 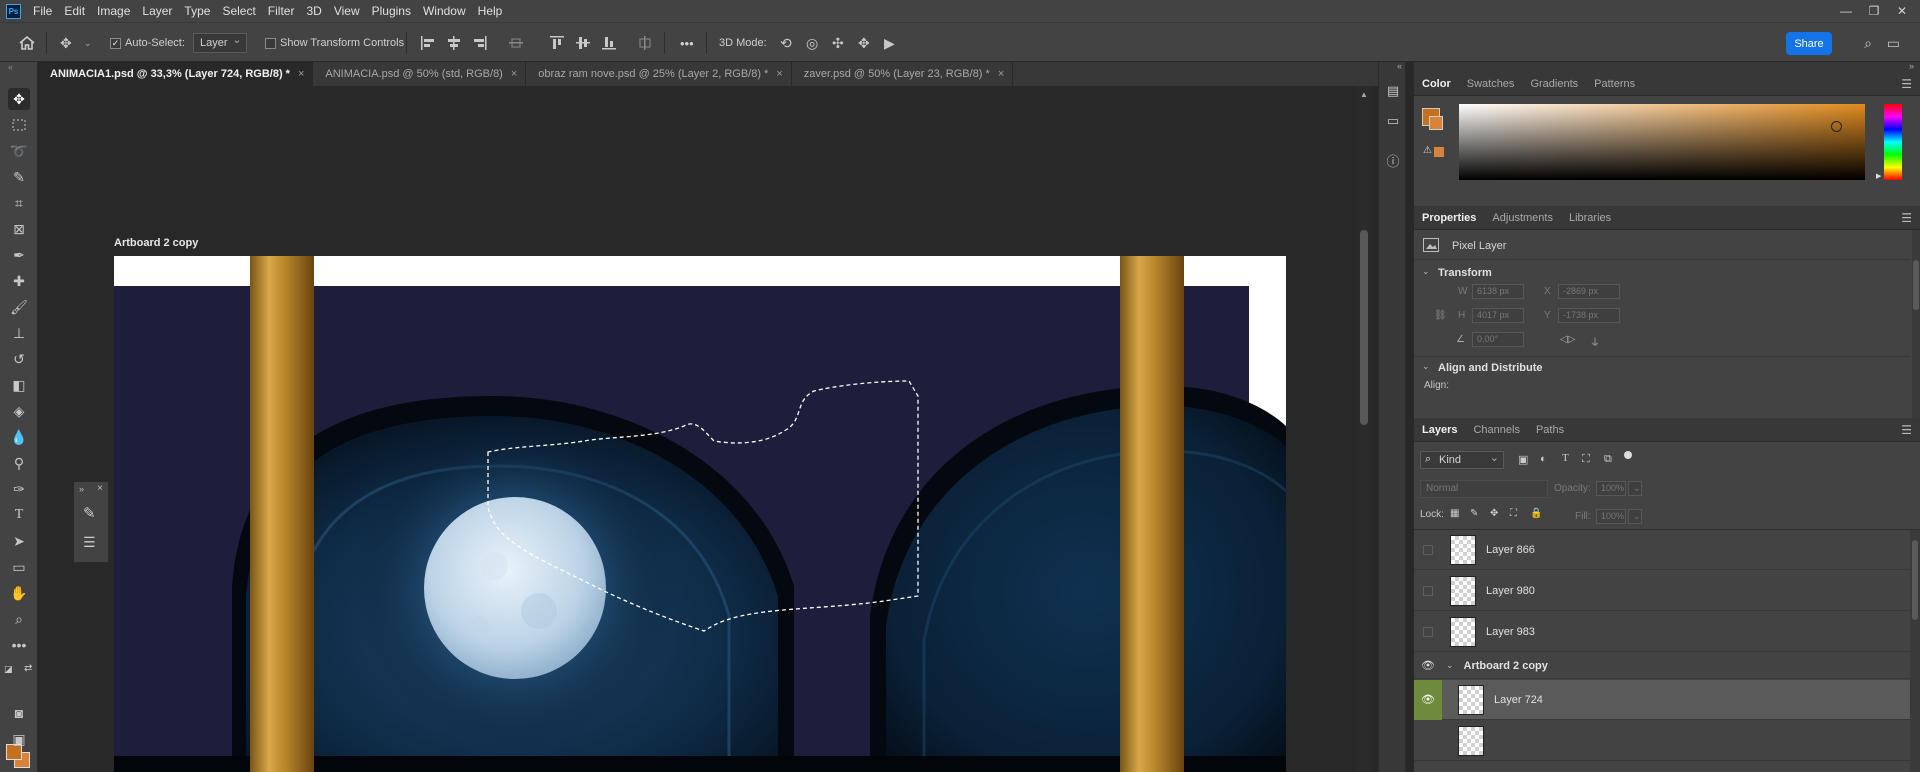 I want to click on default-colors-icon: ◪, so click(x=8, y=669).